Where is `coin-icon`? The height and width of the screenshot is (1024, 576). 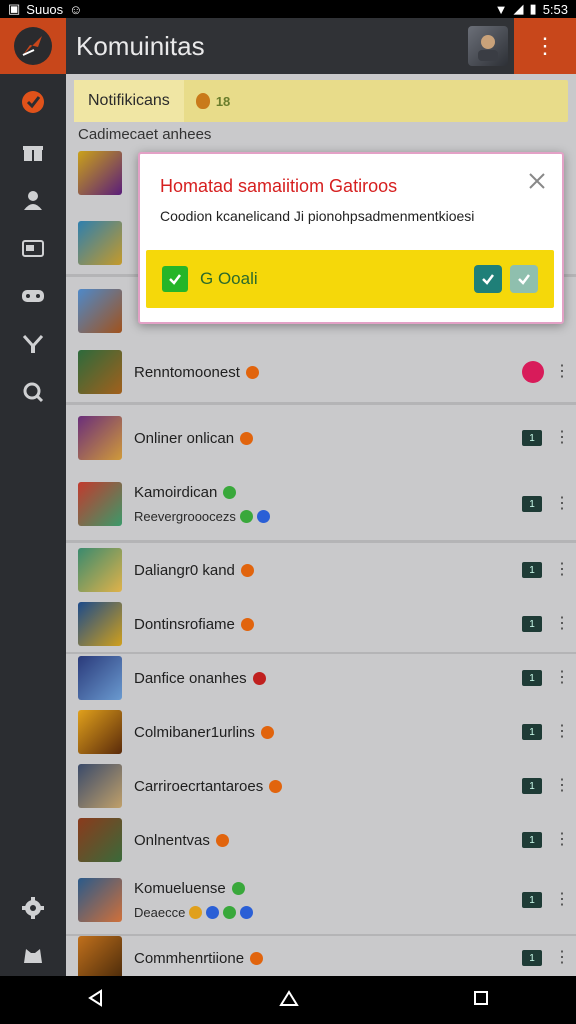
coin-icon is located at coordinates (202, 101).